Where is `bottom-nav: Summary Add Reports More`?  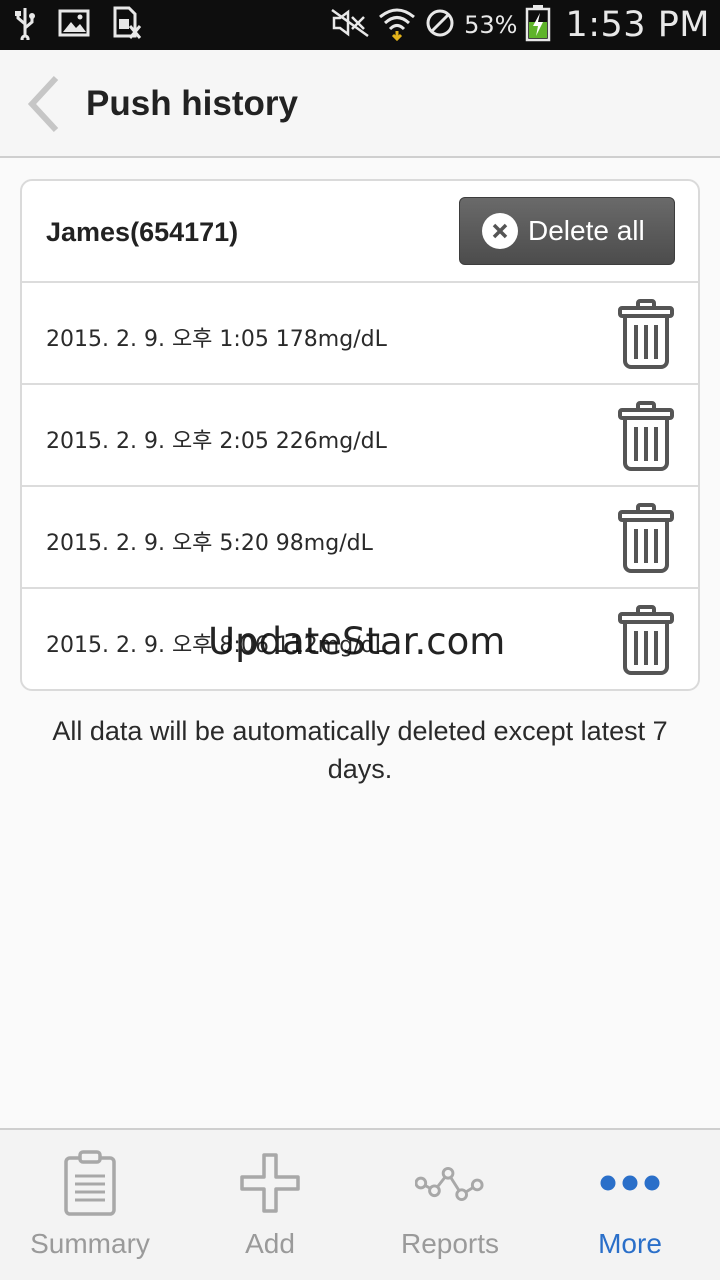 bottom-nav: Summary Add Reports More is located at coordinates (360, 1204).